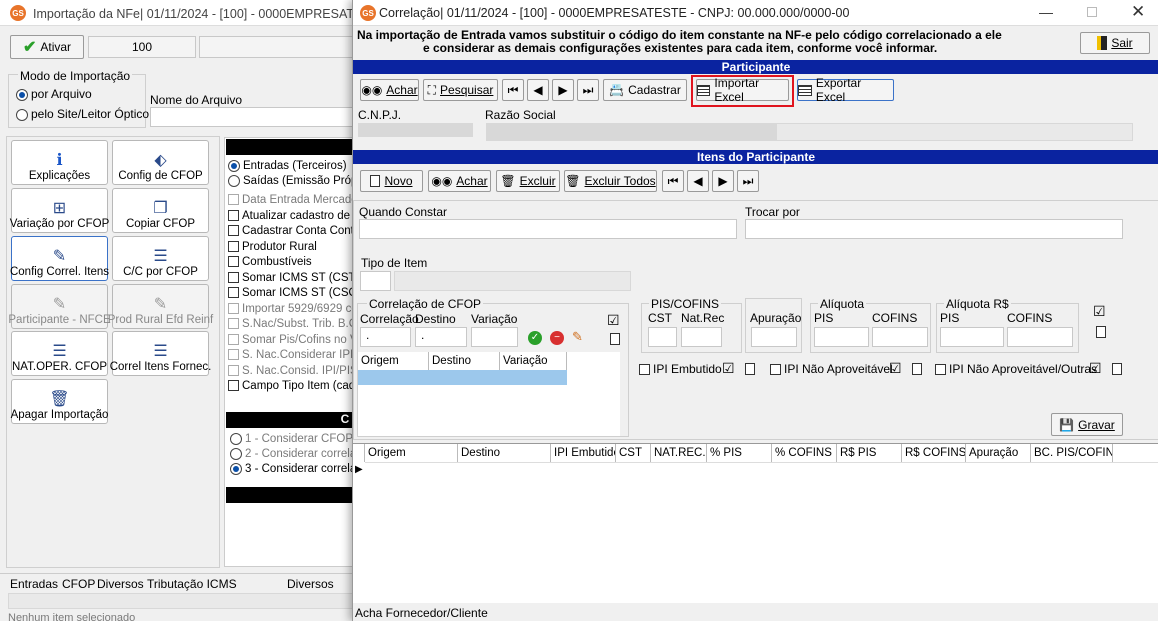 Image resolution: width=1158 pixels, height=621 pixels. What do you see at coordinates (934, 453) in the screenshot?
I see `grid-header-8: R$ COFINS` at bounding box center [934, 453].